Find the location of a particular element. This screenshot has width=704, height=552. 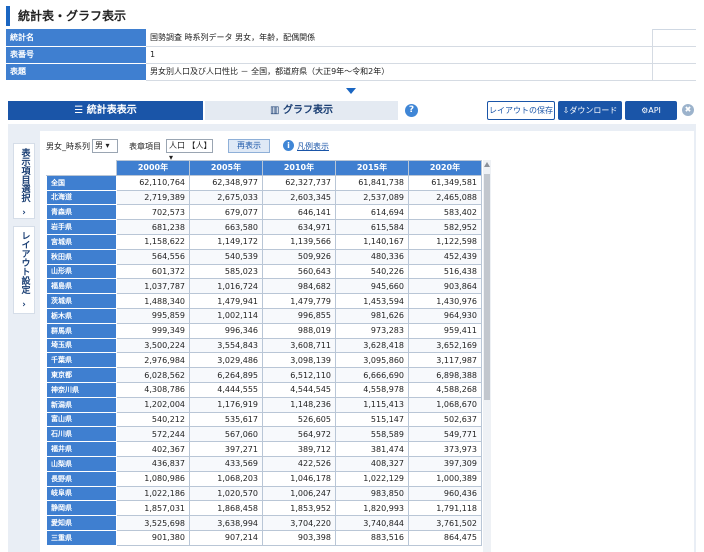

row-header: 秋田県 is located at coordinates (81, 256).